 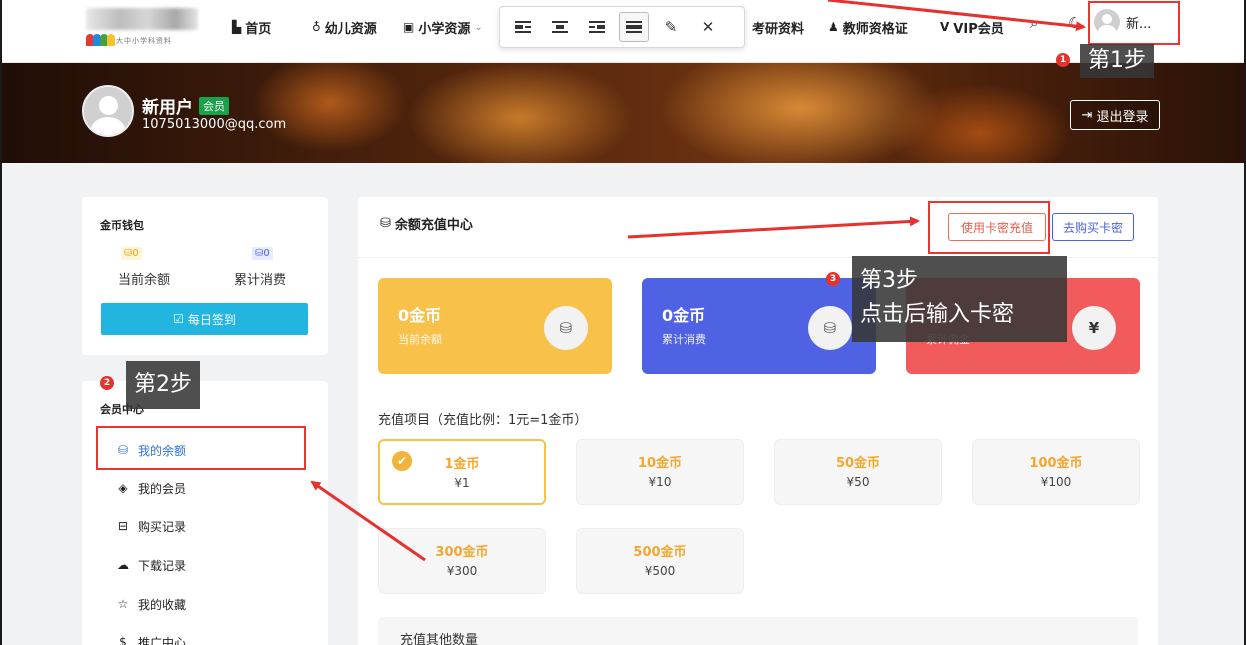 What do you see at coordinates (660, 561) in the screenshot?
I see `recharge-option: 500金币 ¥500` at bounding box center [660, 561].